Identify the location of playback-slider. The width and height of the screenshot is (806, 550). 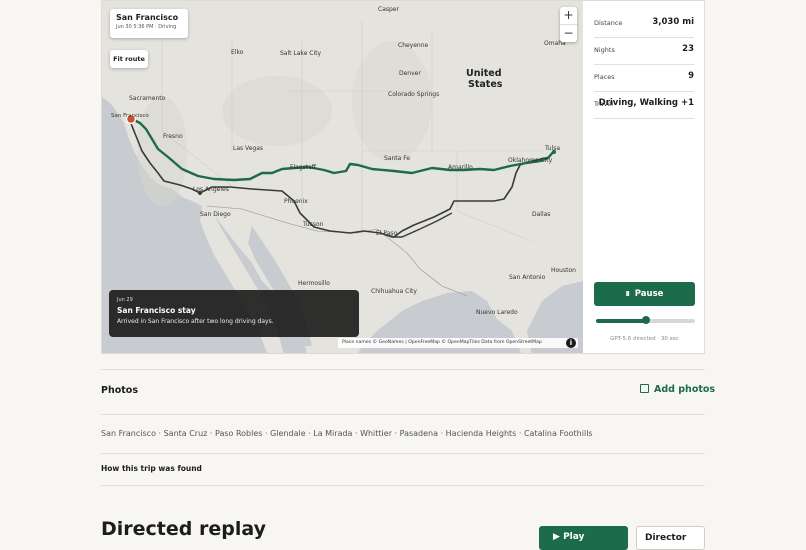
(645, 320).